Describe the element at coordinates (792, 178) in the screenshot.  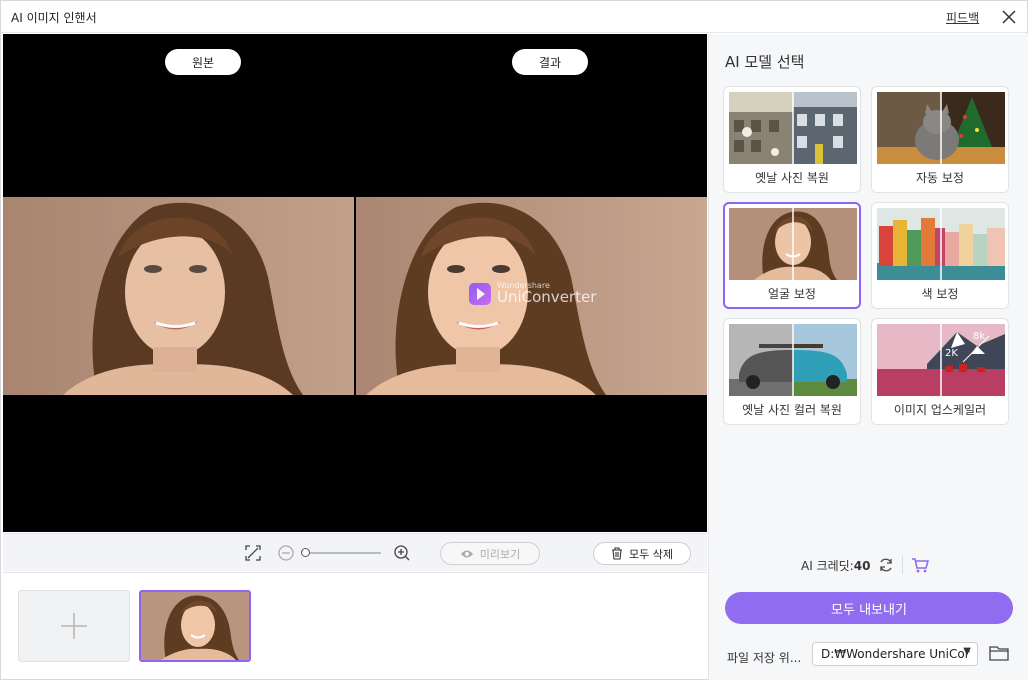
I see `model-label: 옛날 사진 복원` at that location.